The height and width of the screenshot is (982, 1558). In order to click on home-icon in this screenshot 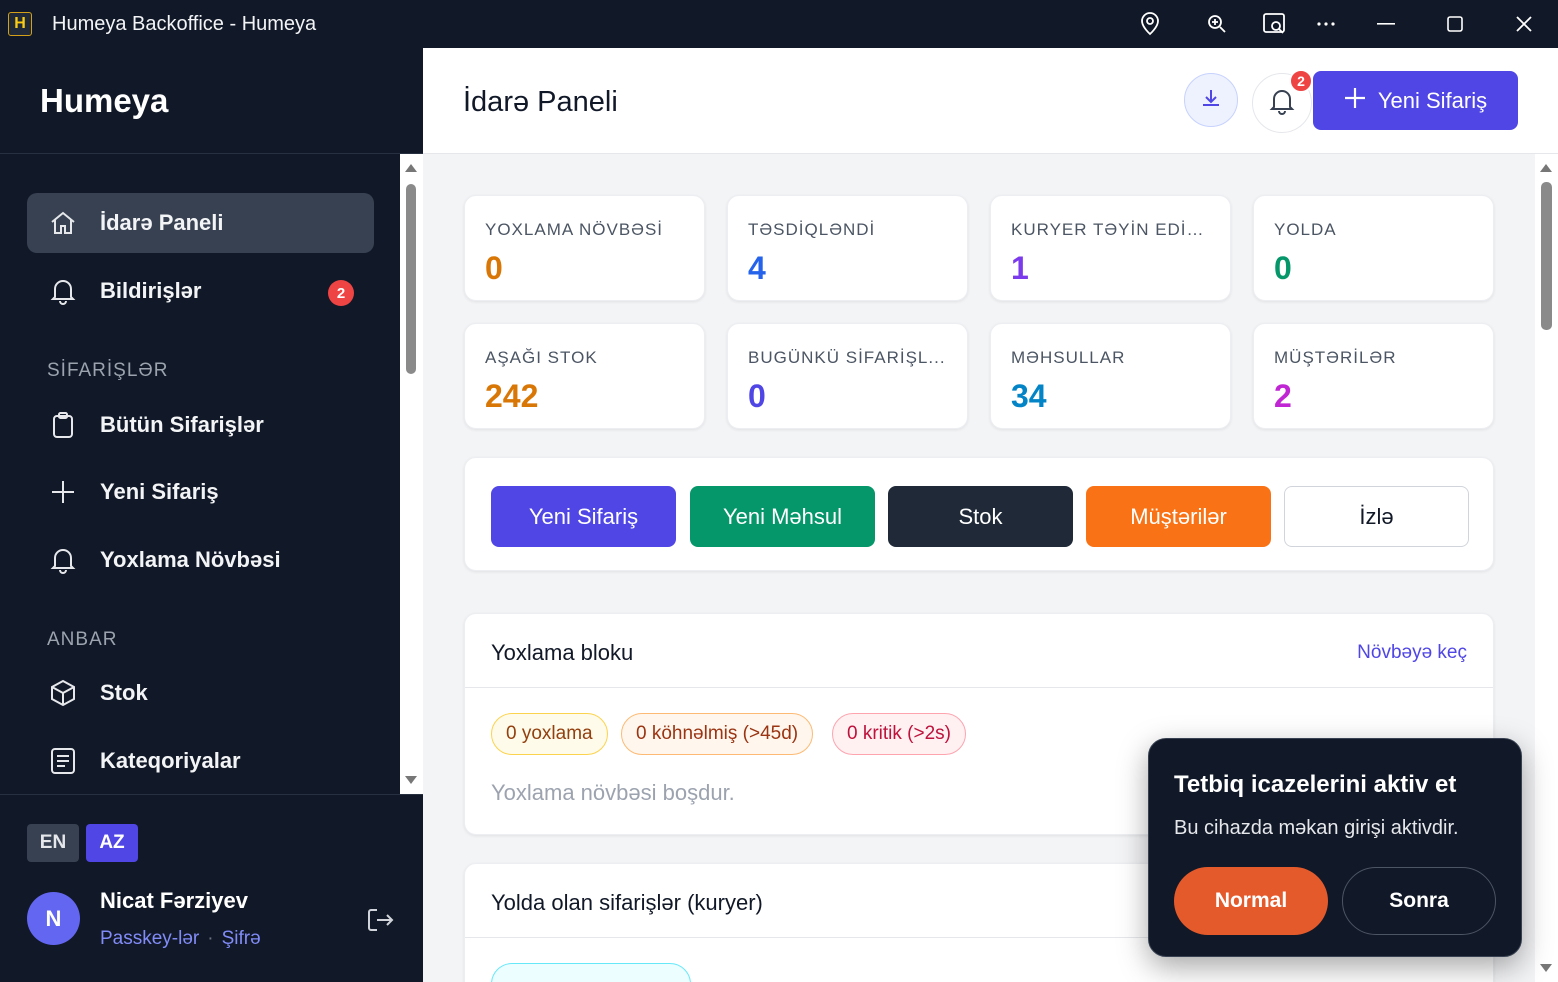, I will do `click(63, 223)`.